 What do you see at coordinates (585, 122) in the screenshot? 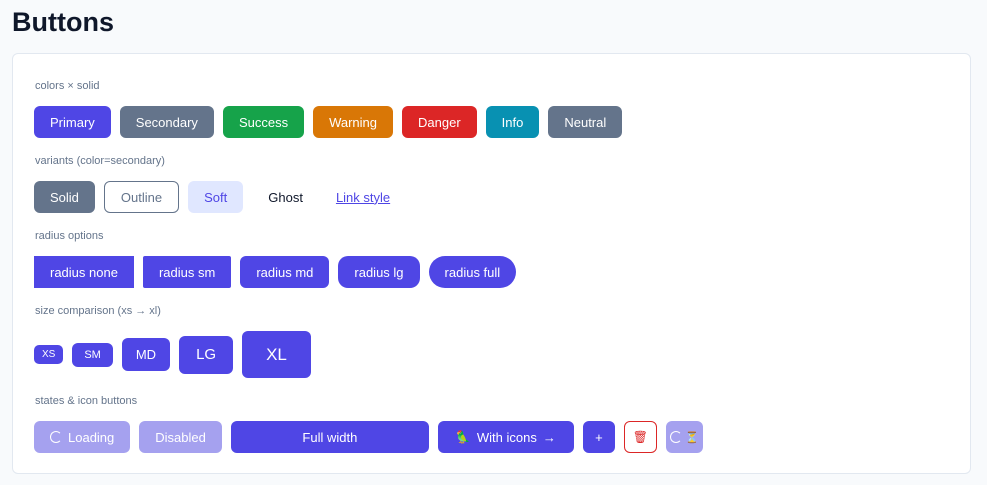
I see `neutral-button: Neutral` at bounding box center [585, 122].